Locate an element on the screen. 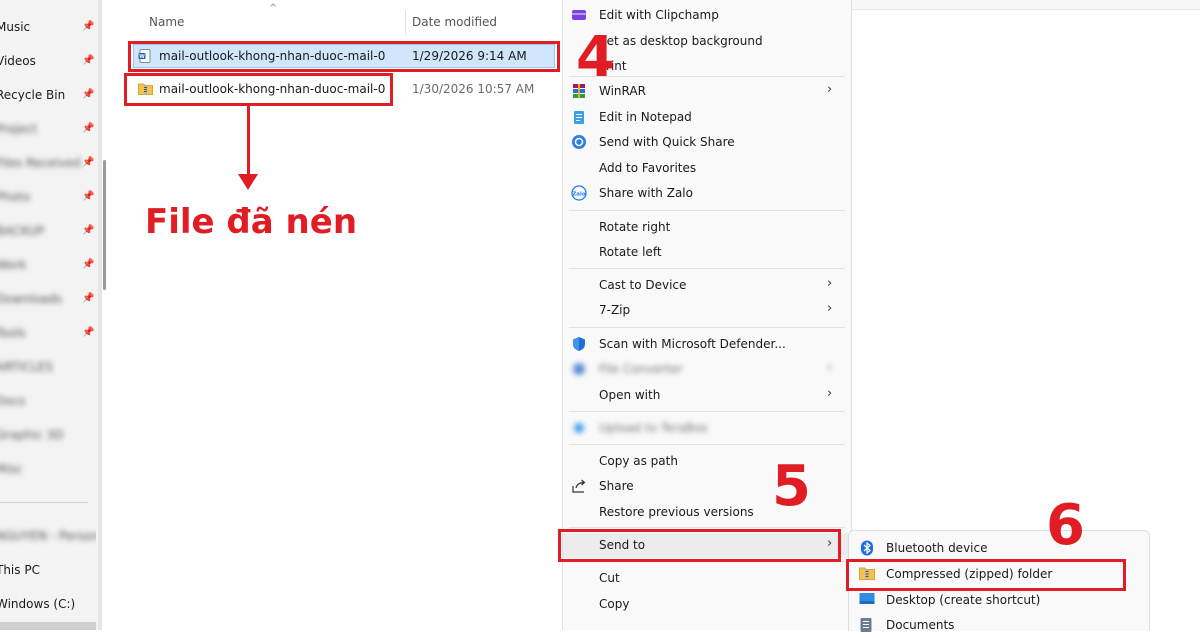 Image resolution: width=1200 pixels, height=638 pixels. menu-item-edit-in-notepad: Edit in Notepad is located at coordinates (707, 117).